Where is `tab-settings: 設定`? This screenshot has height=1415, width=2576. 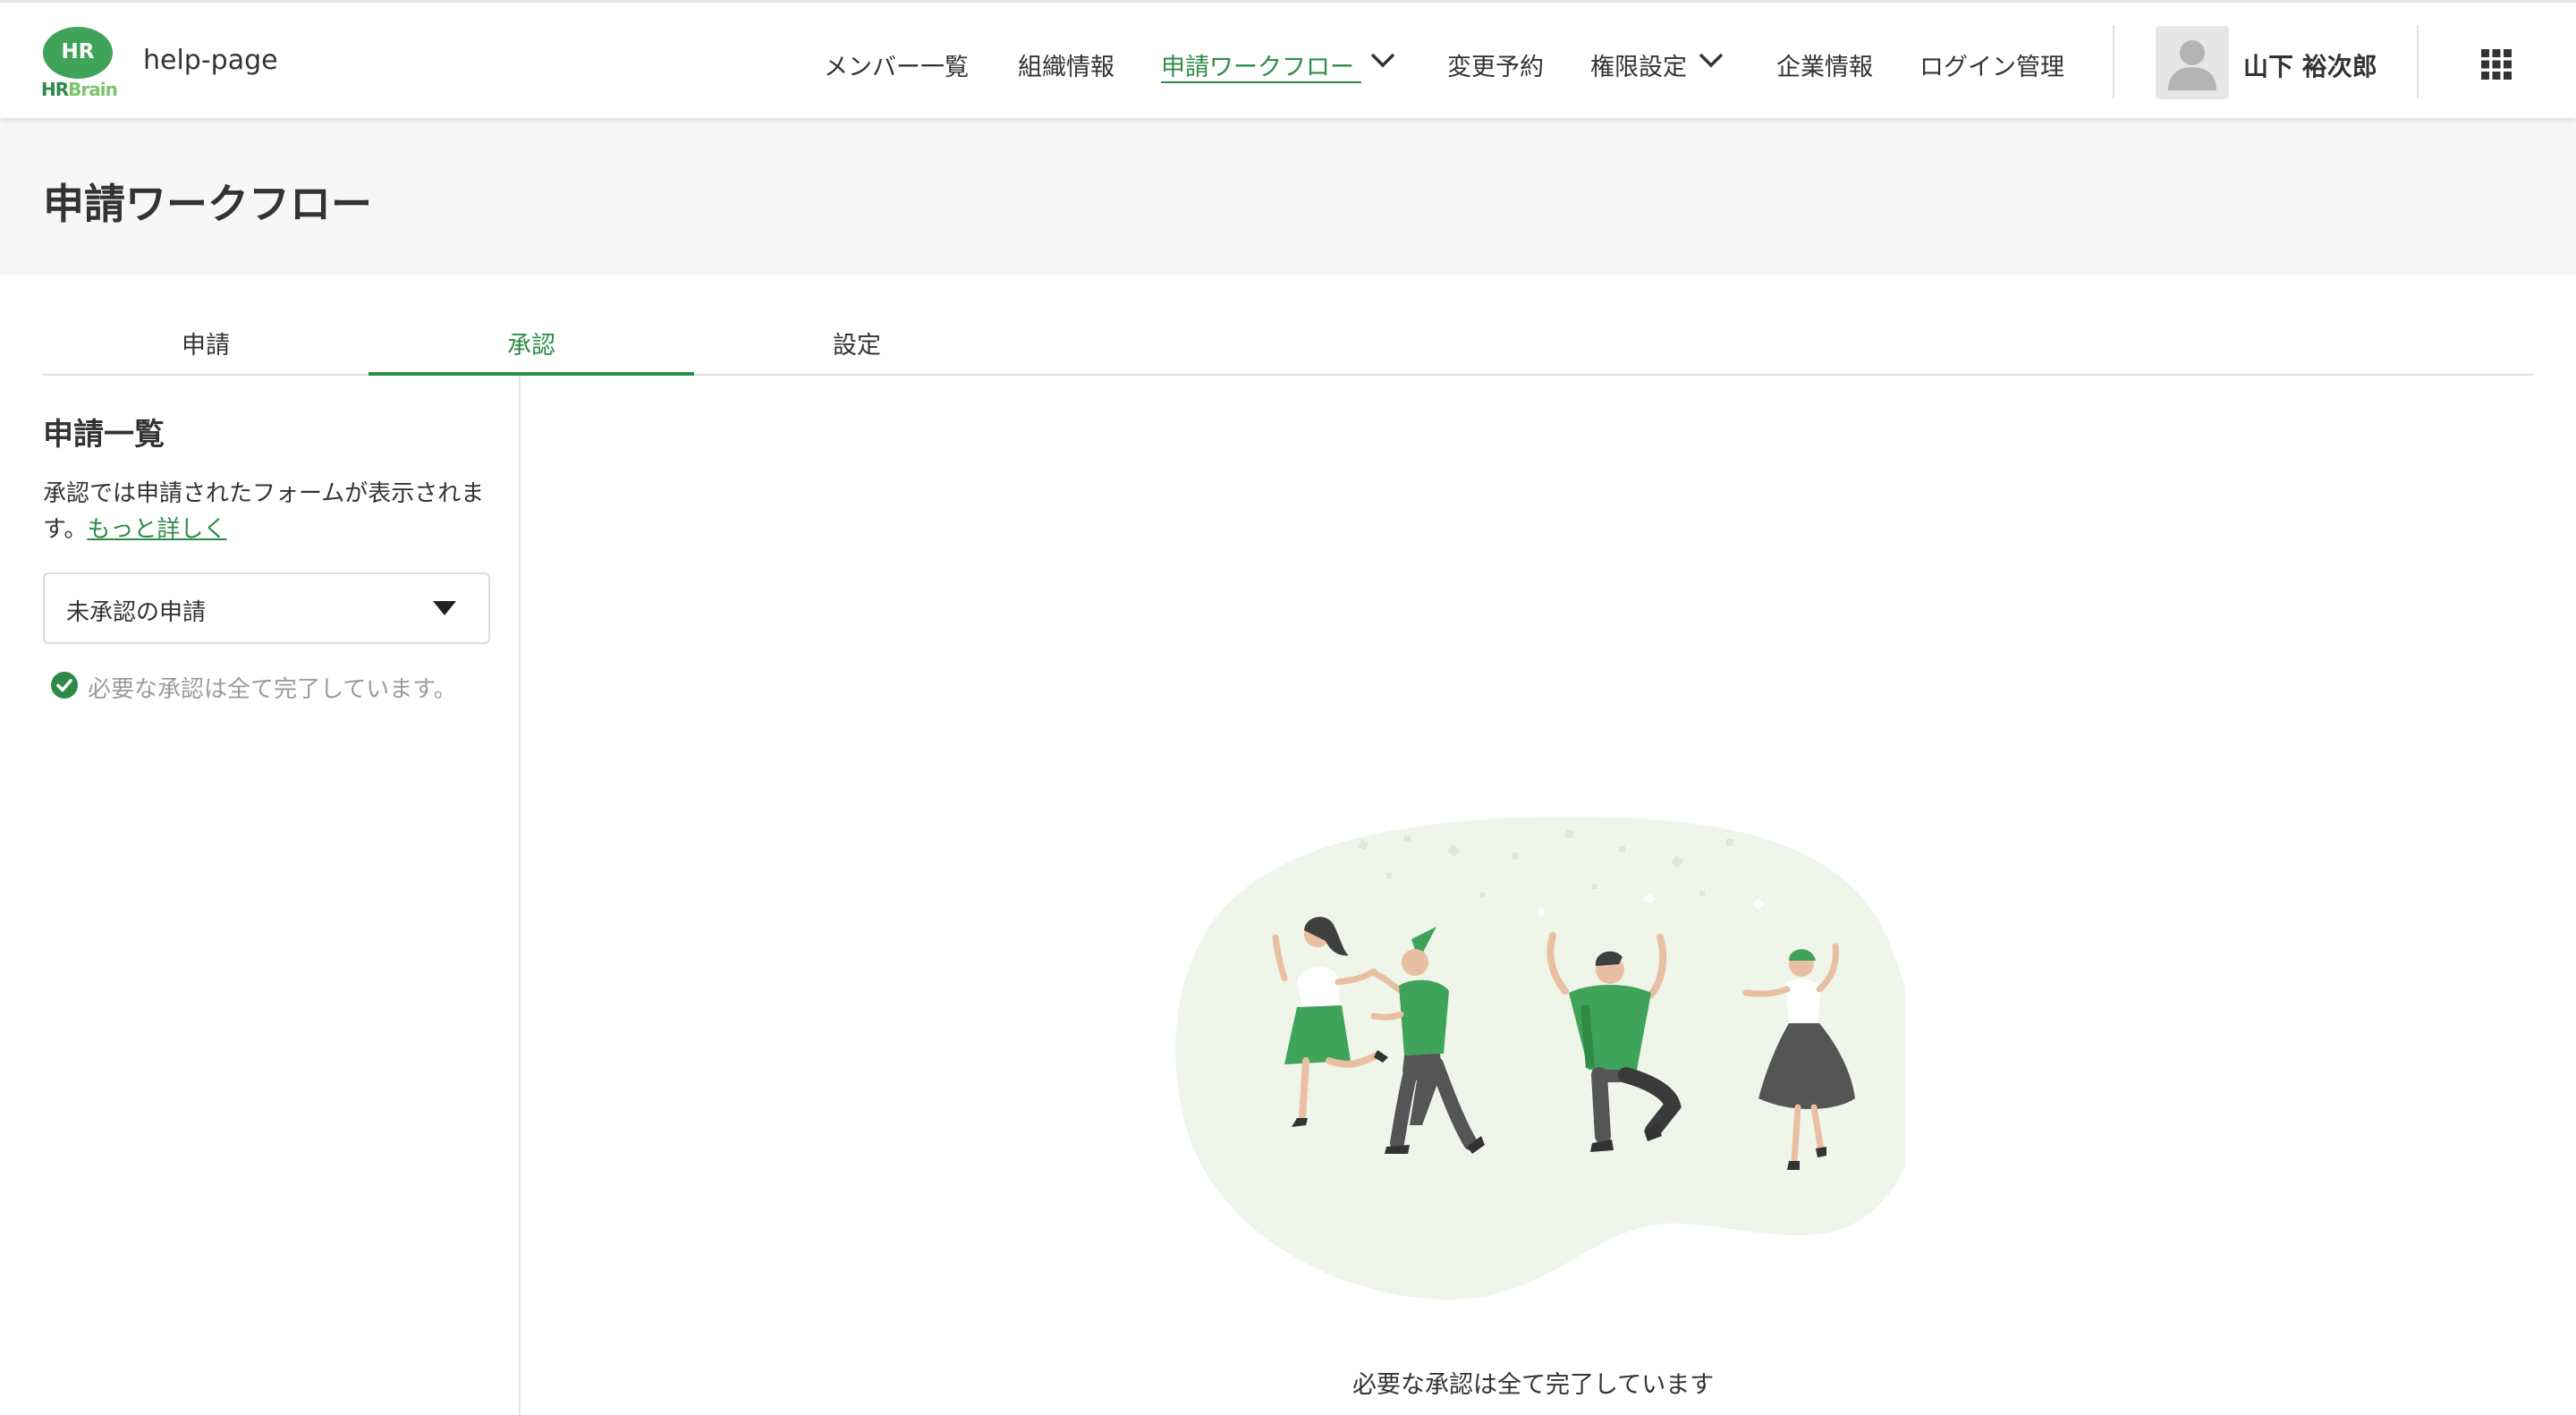 tab-settings: 設定 is located at coordinates (857, 350).